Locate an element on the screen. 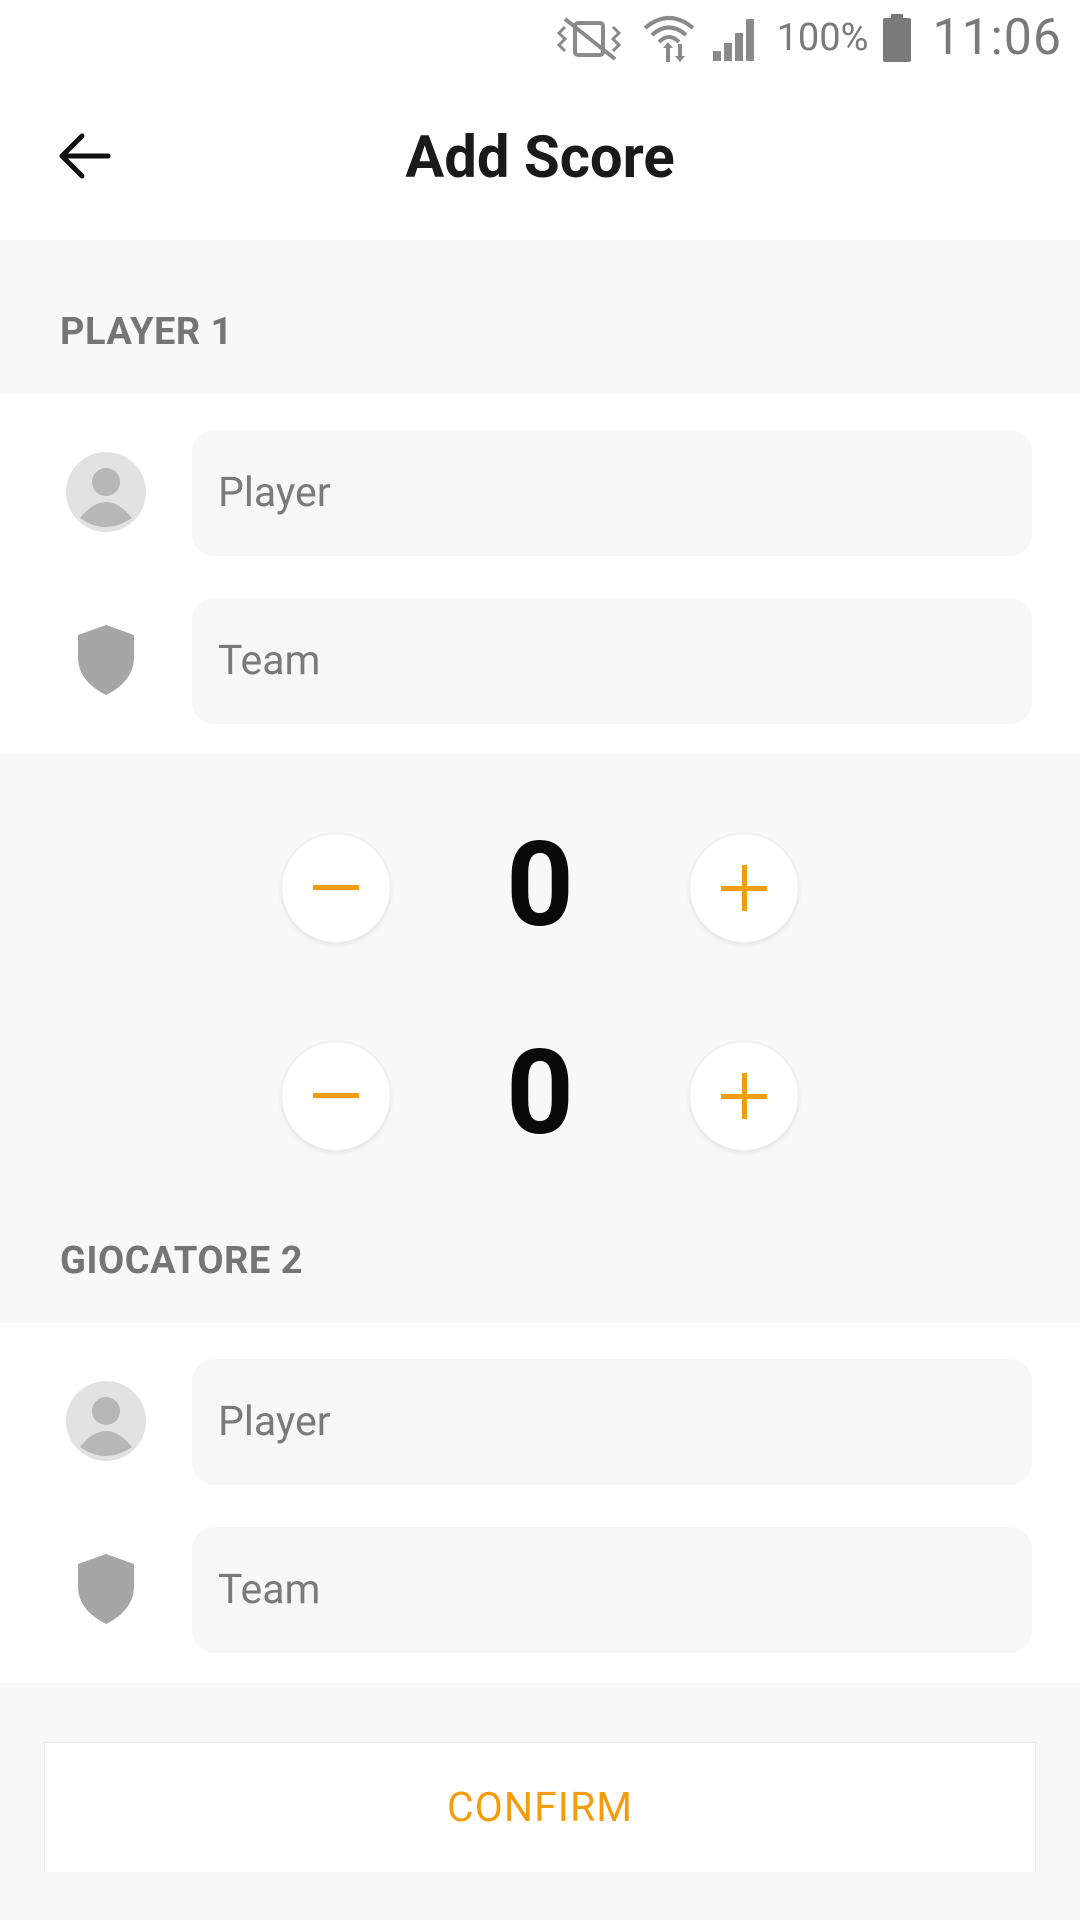 This screenshot has width=1080, height=1920. app-bar: Add Score is located at coordinates (540, 158).